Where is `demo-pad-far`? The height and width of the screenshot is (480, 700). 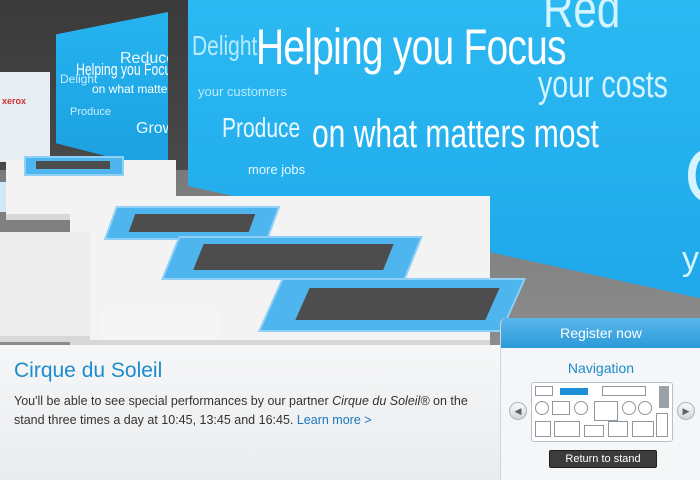
demo-pad-far is located at coordinates (74, 166).